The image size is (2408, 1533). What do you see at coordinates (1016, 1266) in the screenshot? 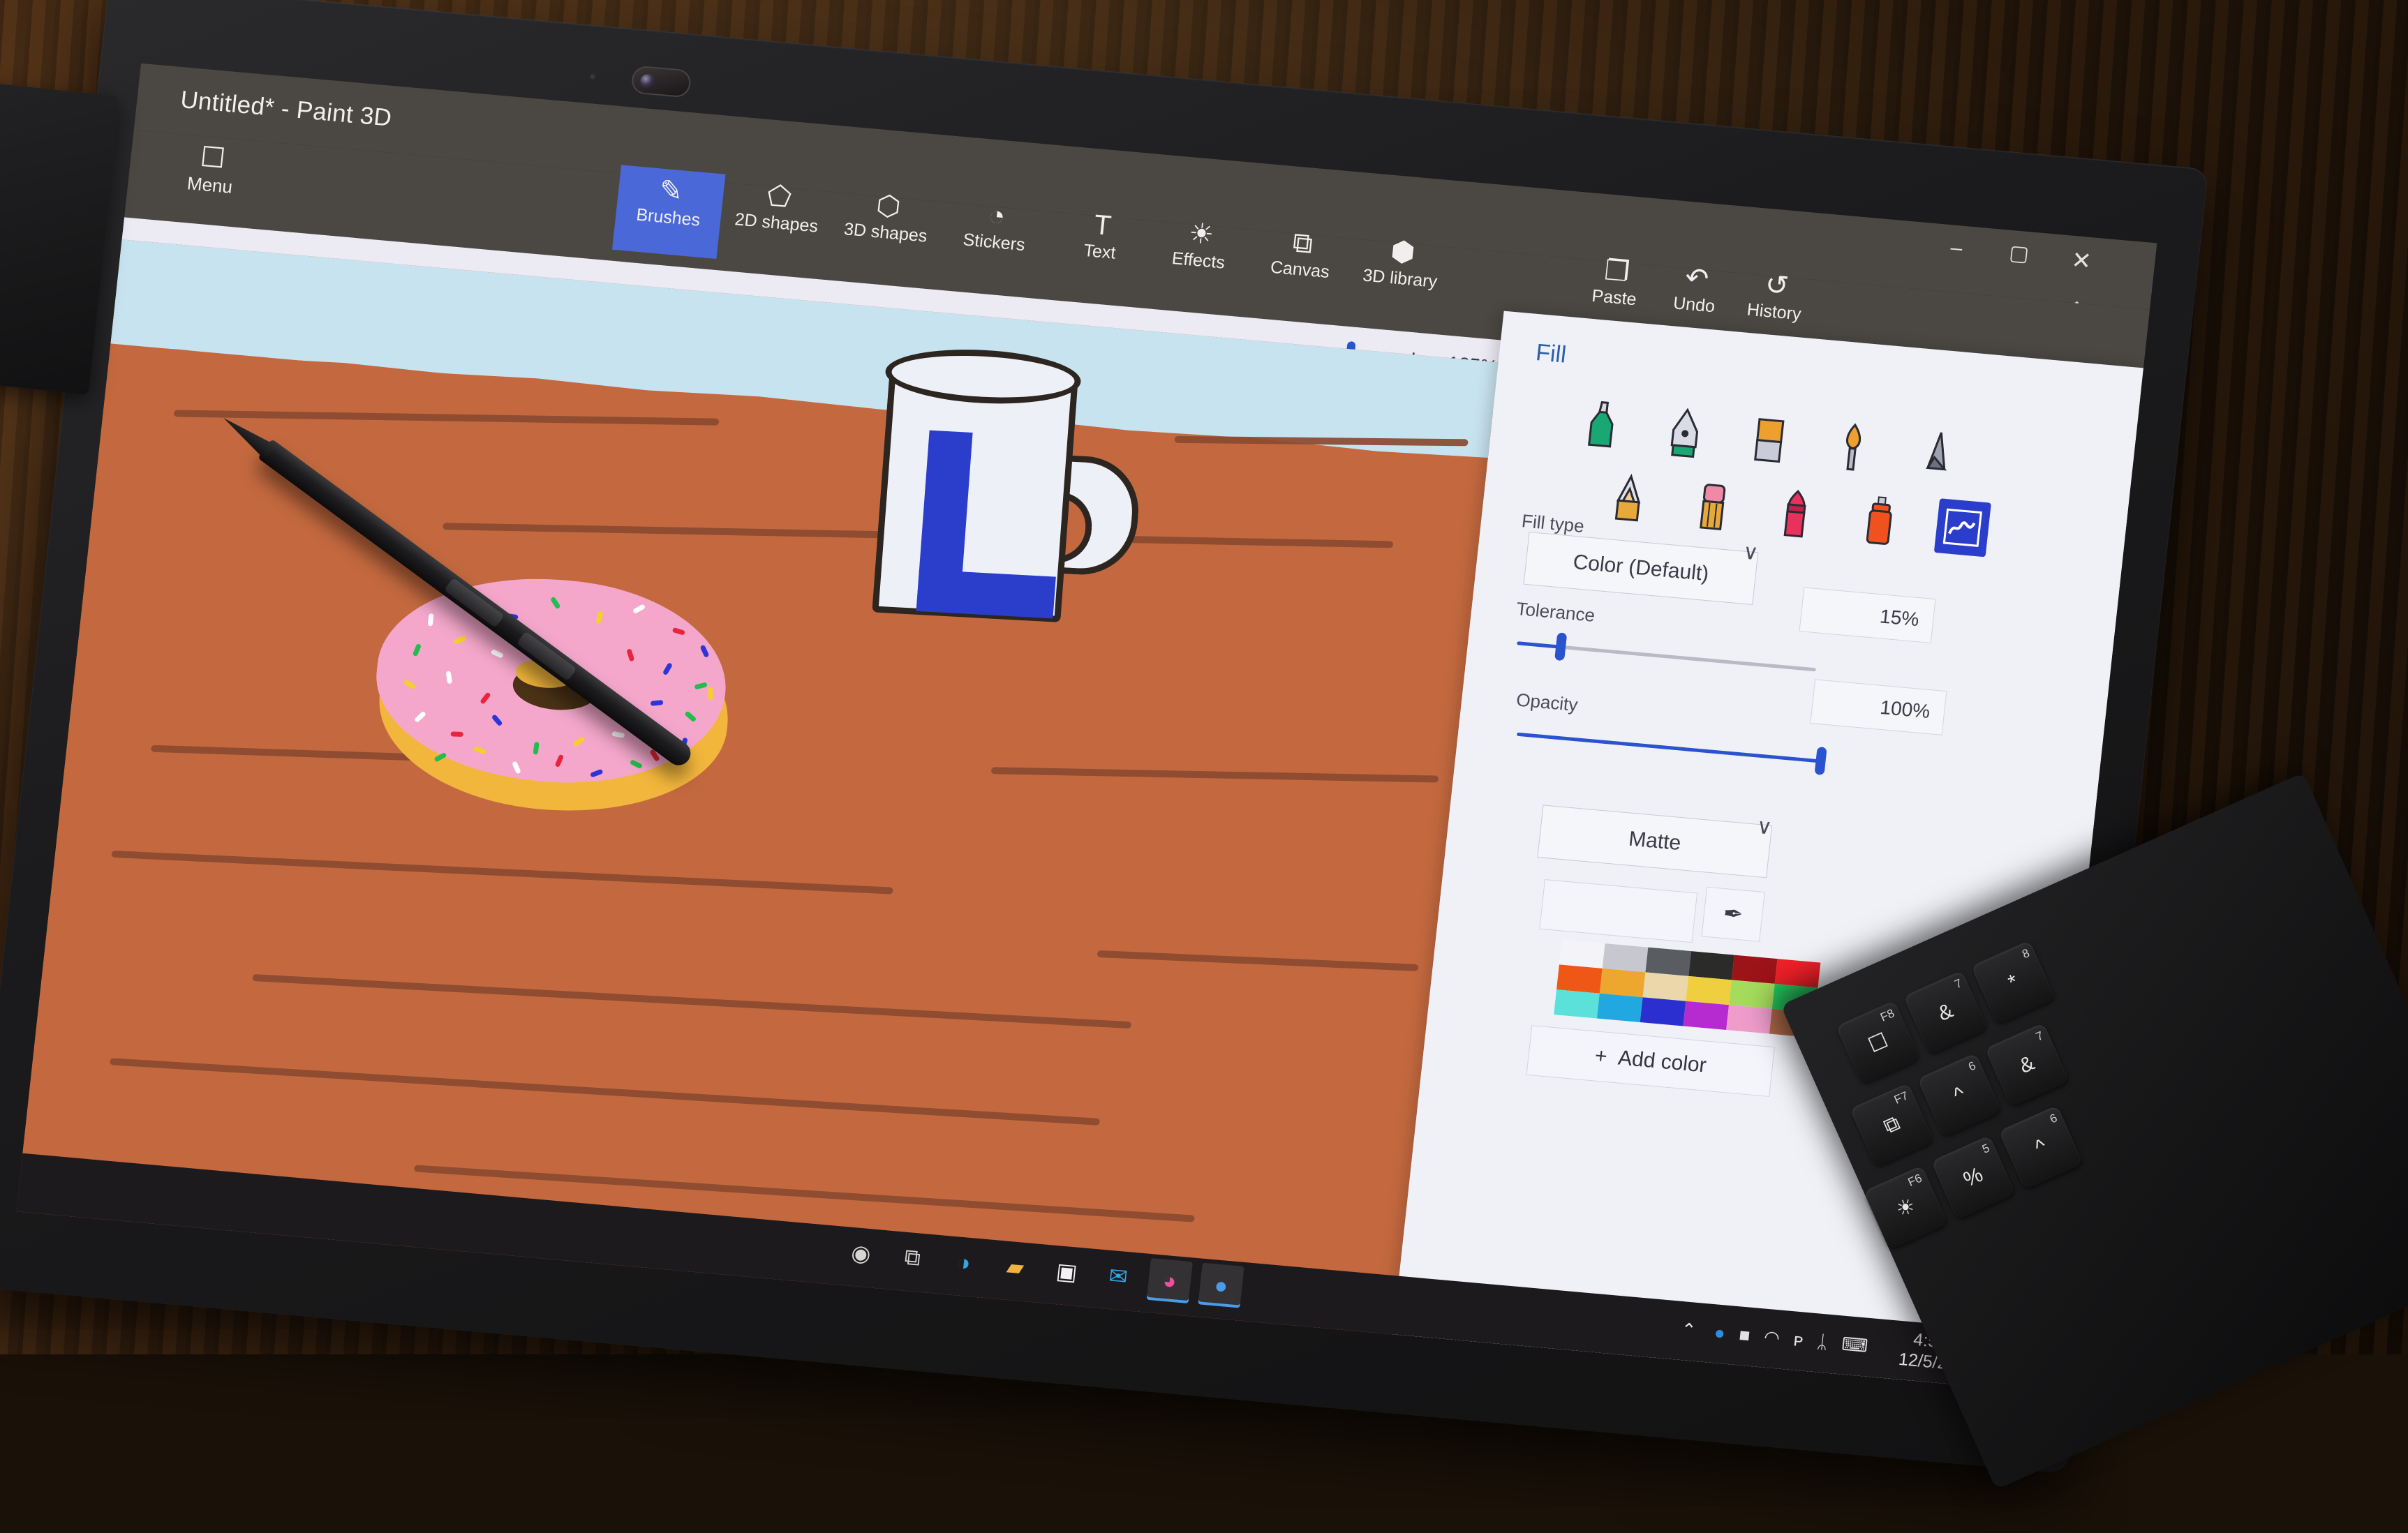
I see `file-explorer-icon: ▰` at bounding box center [1016, 1266].